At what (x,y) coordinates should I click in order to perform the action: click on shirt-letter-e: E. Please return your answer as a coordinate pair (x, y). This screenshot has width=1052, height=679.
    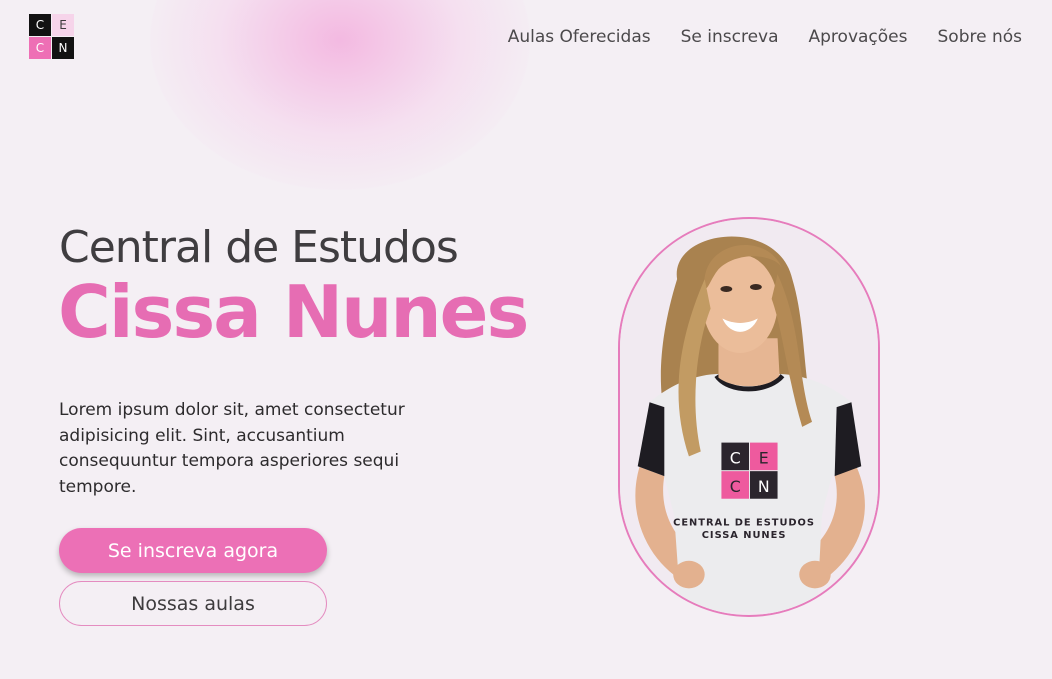
    Looking at the image, I should click on (764, 457).